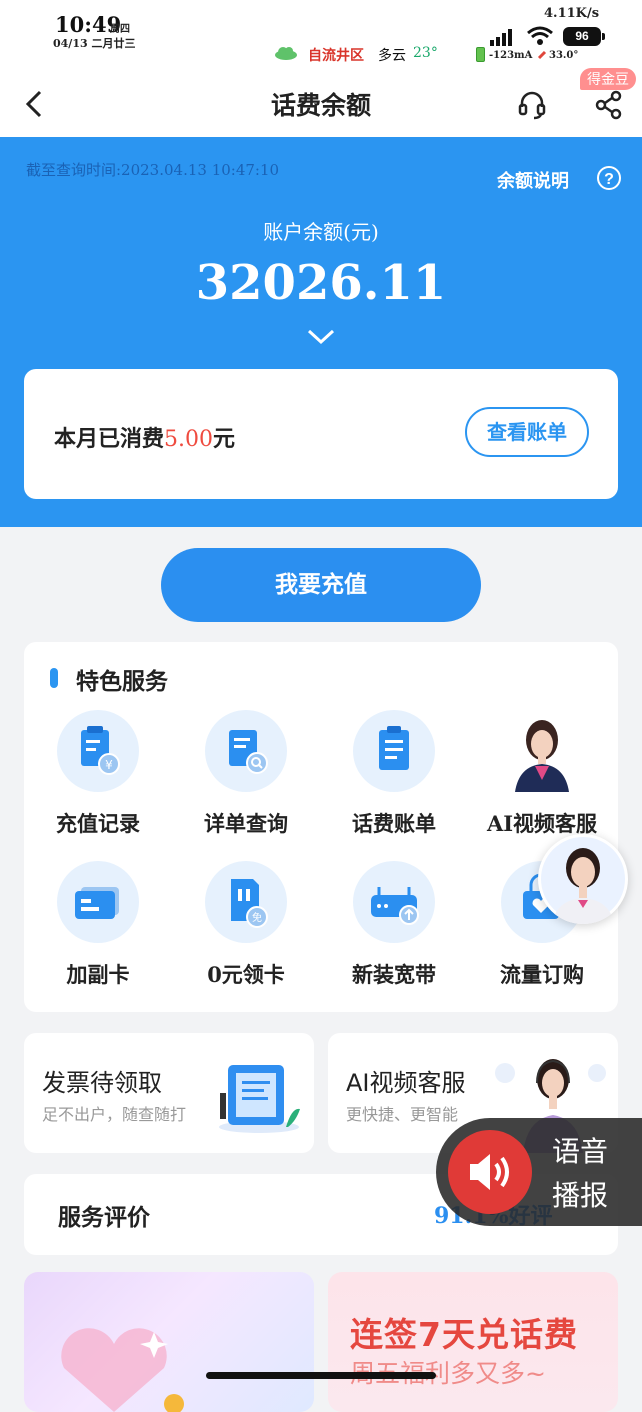  I want to click on query-time: 截至查询时间:2023.04.13 10:47:10, so click(153, 170).